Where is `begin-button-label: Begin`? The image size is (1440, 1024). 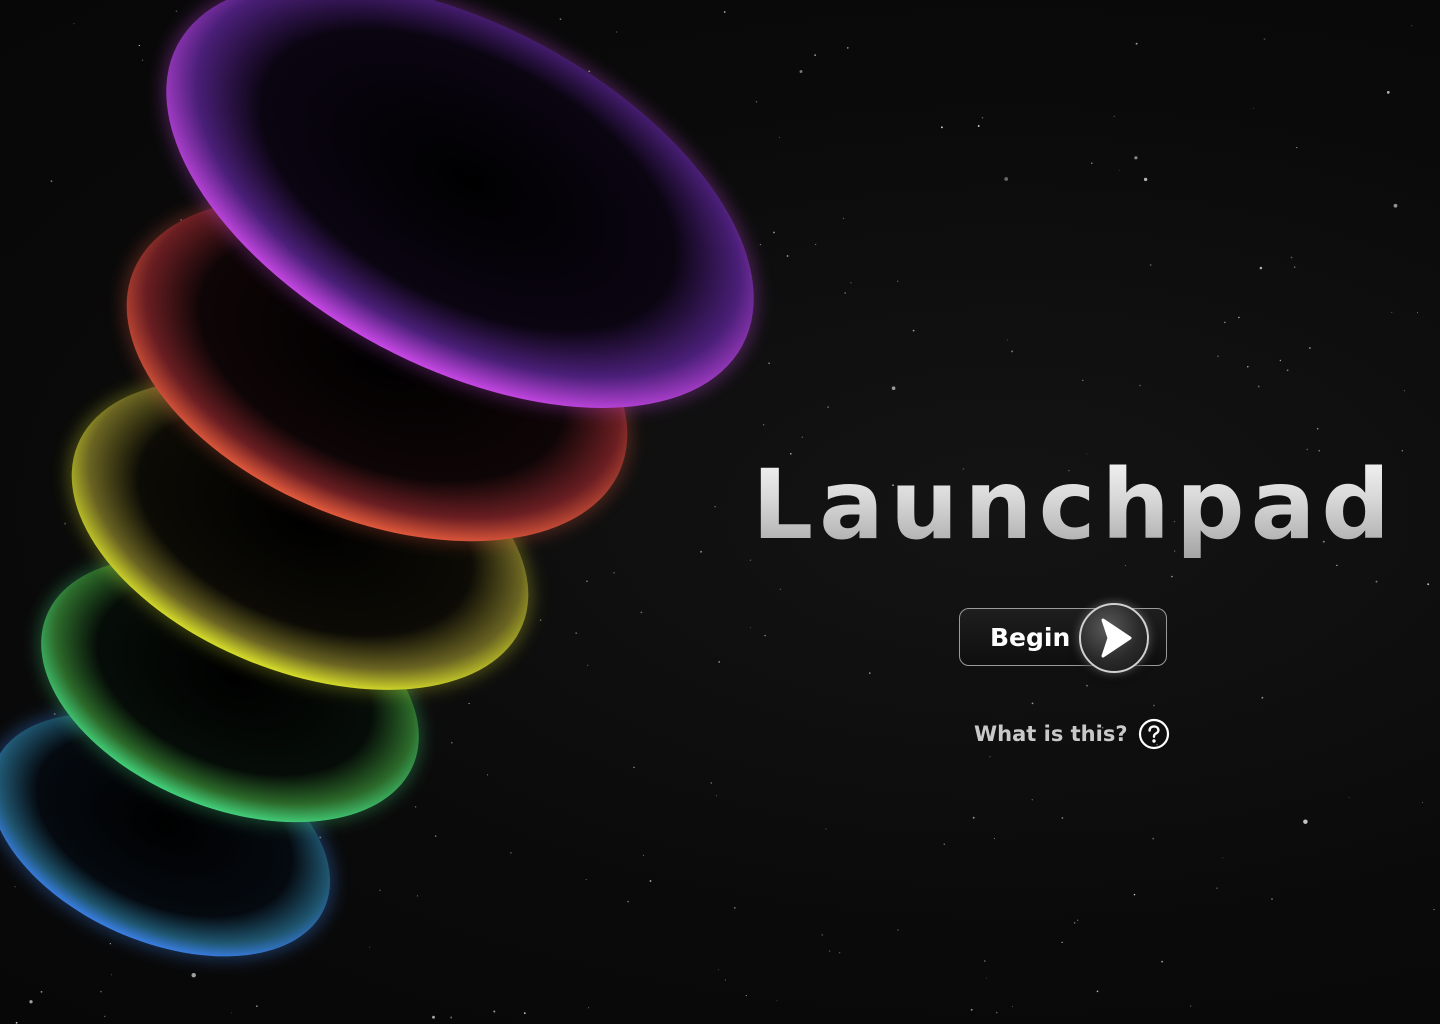
begin-button-label: Begin is located at coordinates (1030, 637).